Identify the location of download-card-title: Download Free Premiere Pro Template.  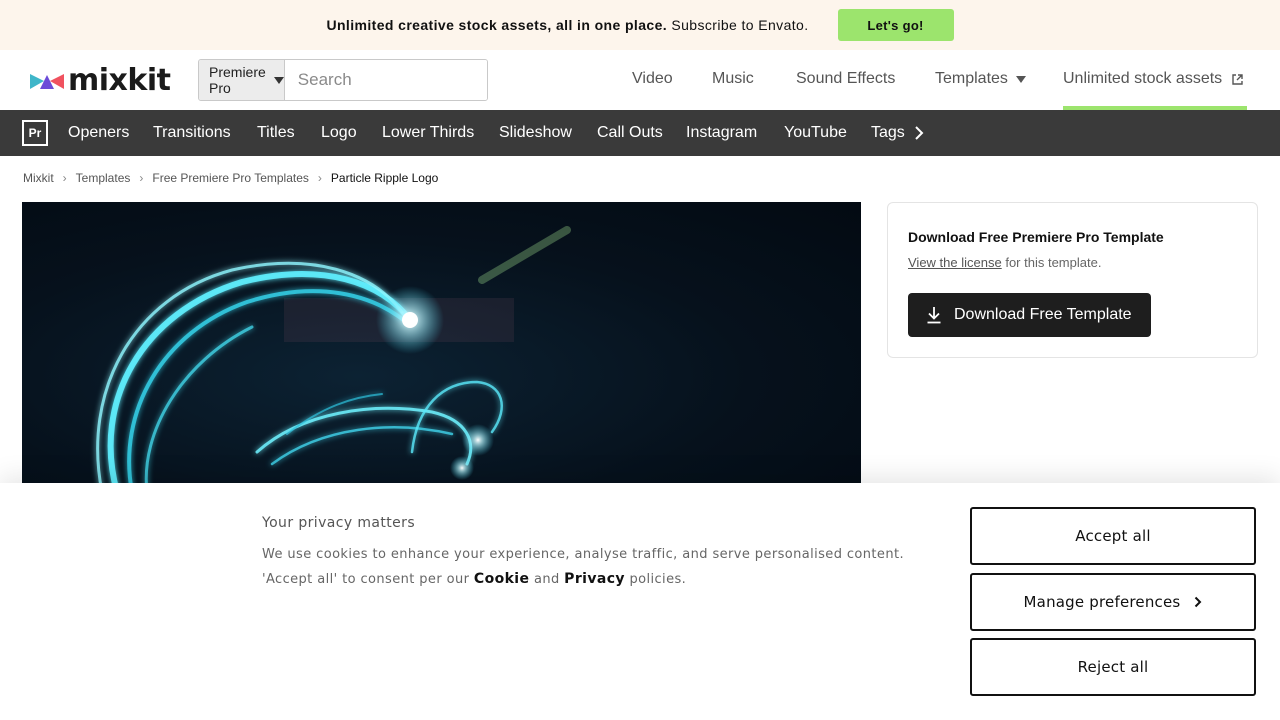
(1036, 237).